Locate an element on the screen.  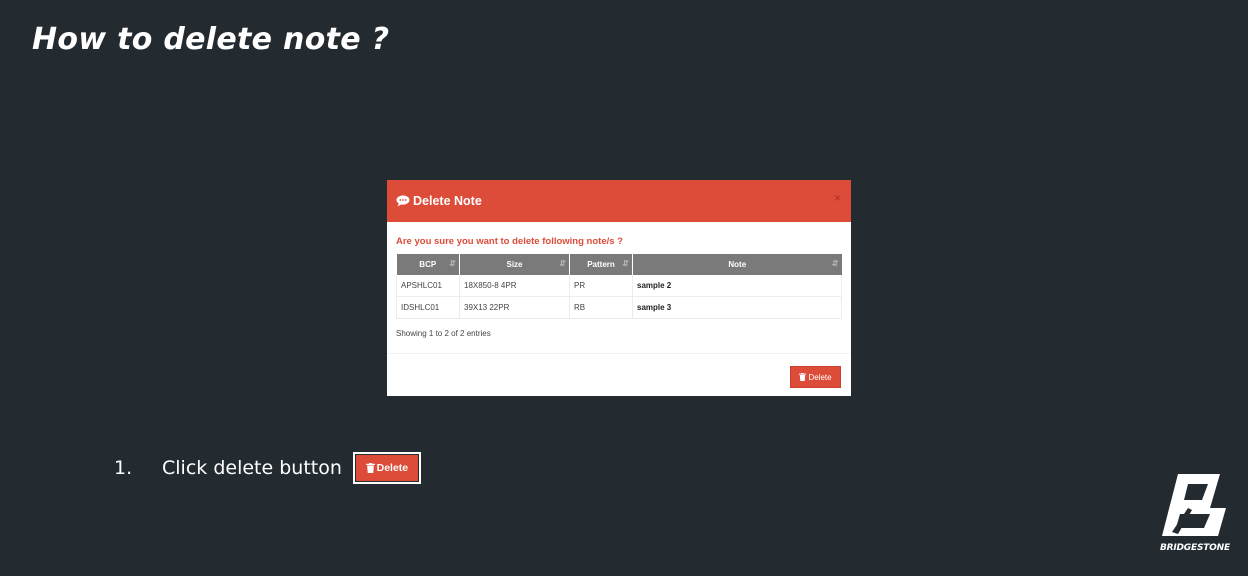
delete-button: Delete is located at coordinates (815, 377).